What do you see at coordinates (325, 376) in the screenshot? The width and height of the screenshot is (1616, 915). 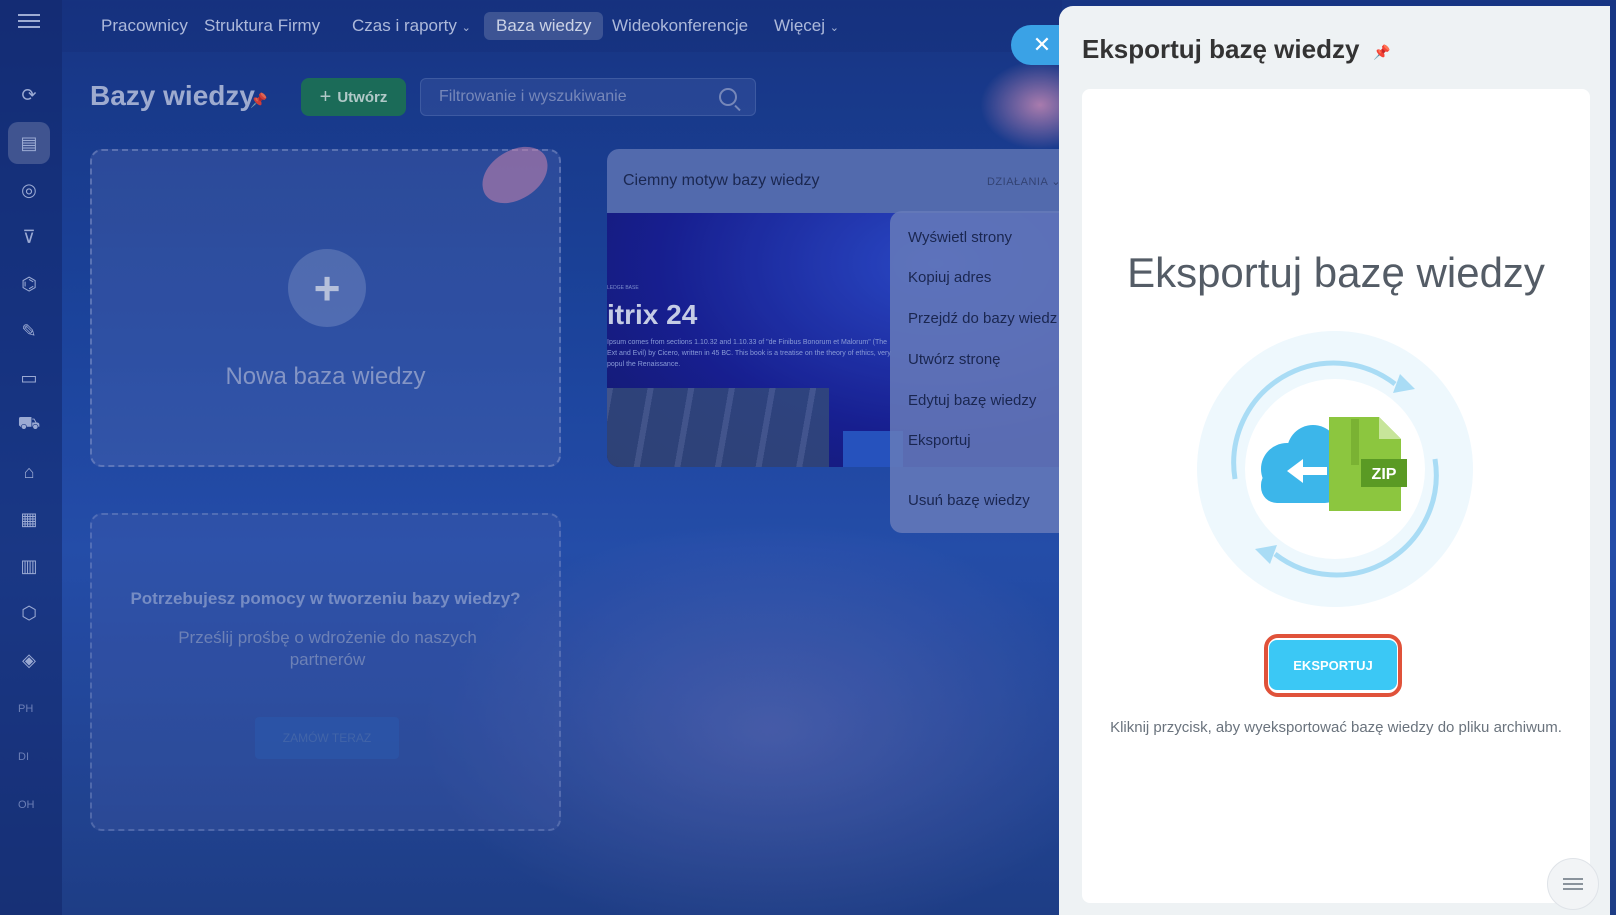 I see `new-card-label: Nowa baza wiedzy` at bounding box center [325, 376].